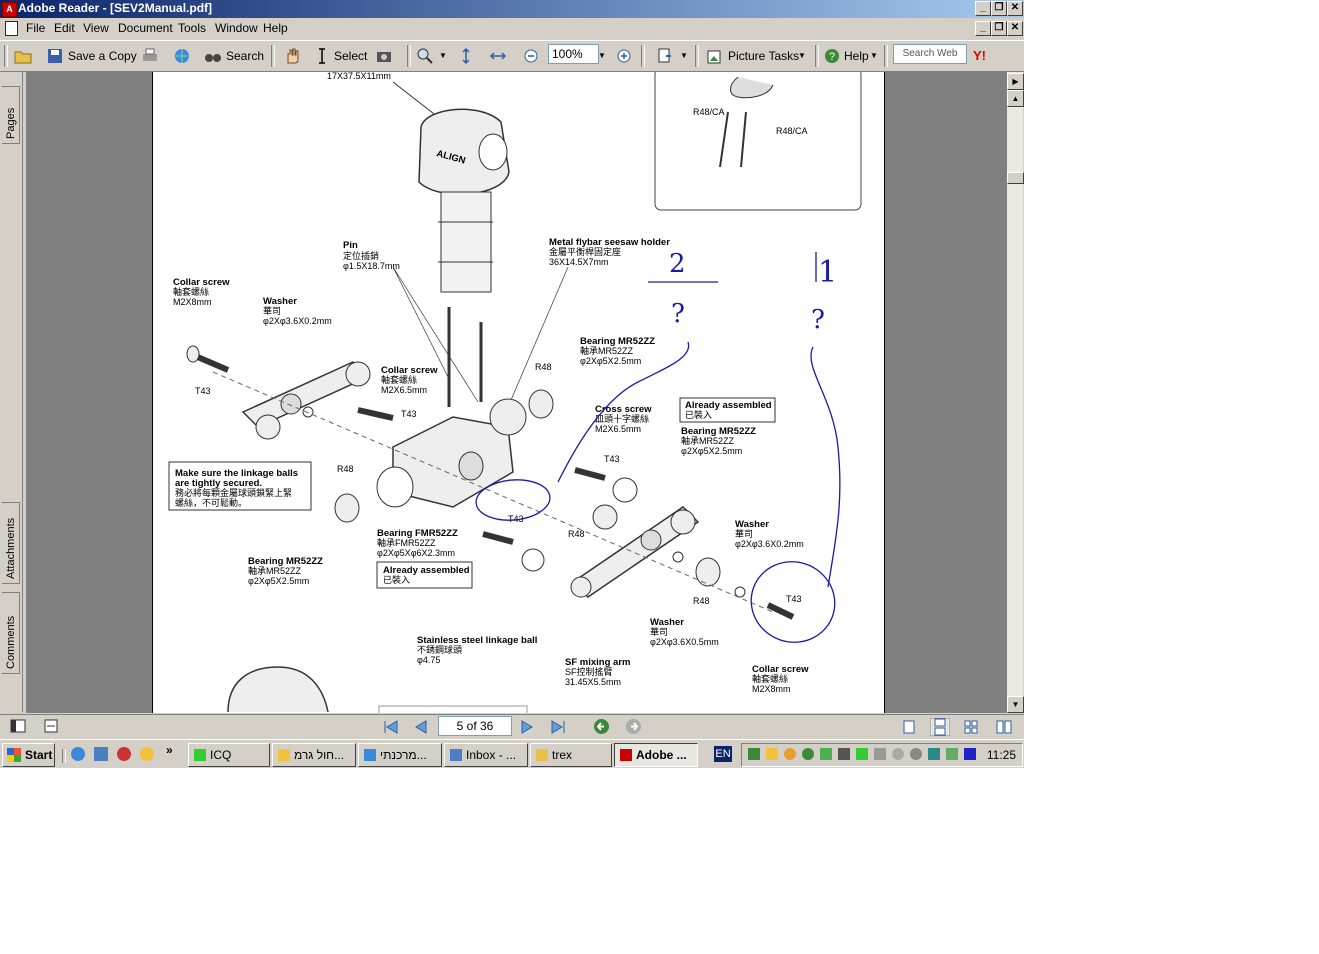 This screenshot has width=1319, height=954. I want to click on sf-arm-ball, so click(683, 522).